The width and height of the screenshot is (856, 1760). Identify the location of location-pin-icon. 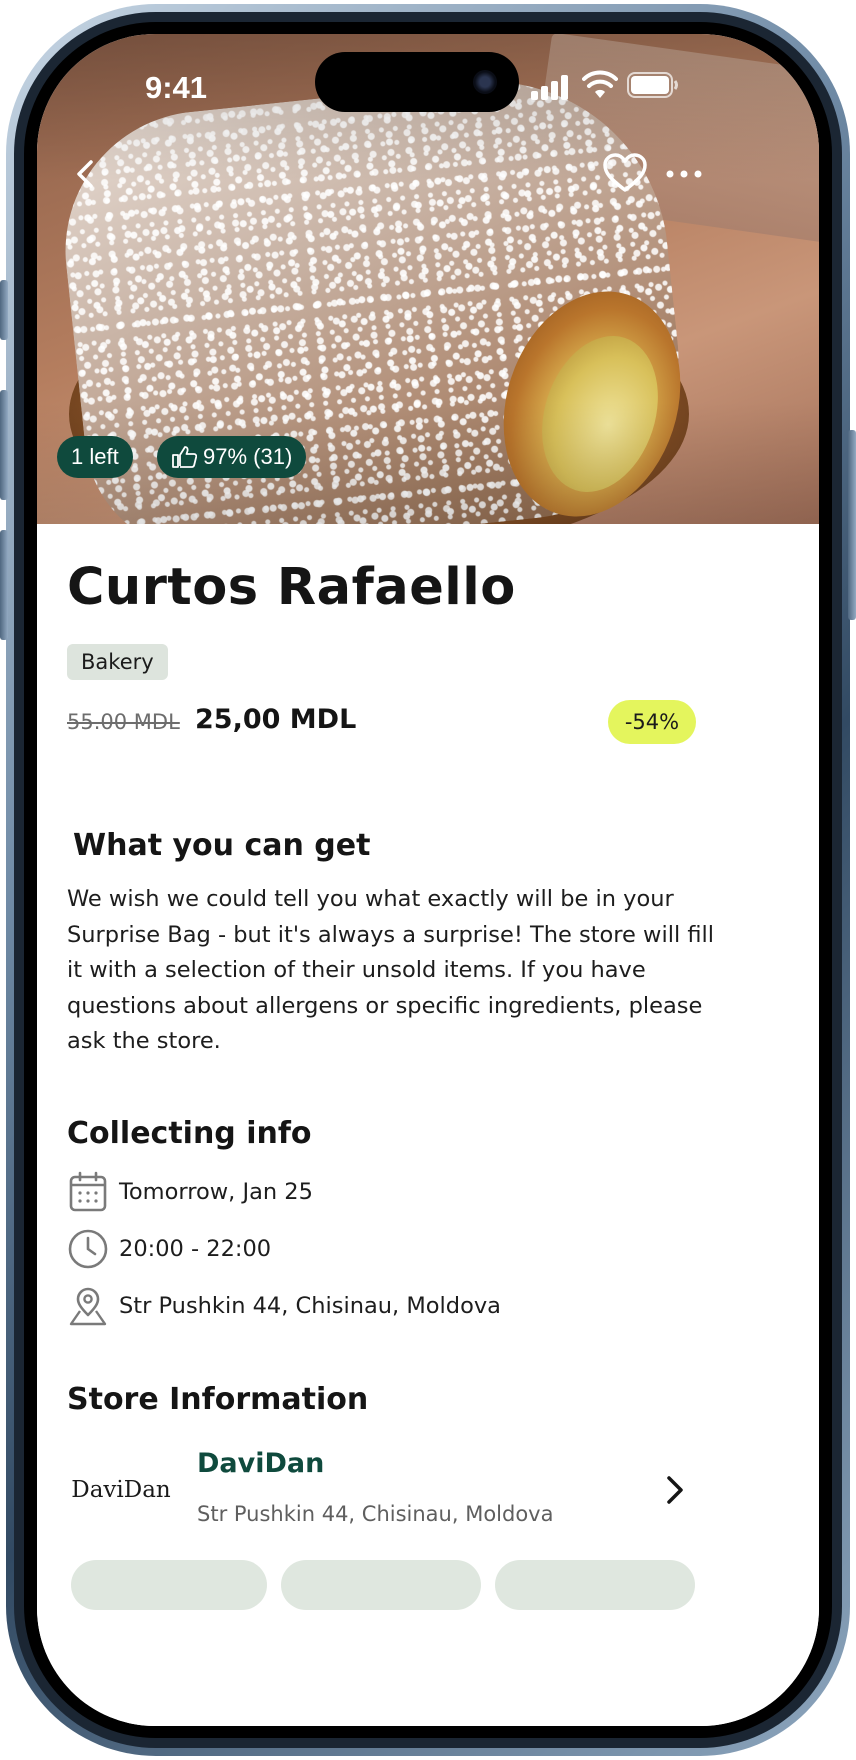
(88, 1306).